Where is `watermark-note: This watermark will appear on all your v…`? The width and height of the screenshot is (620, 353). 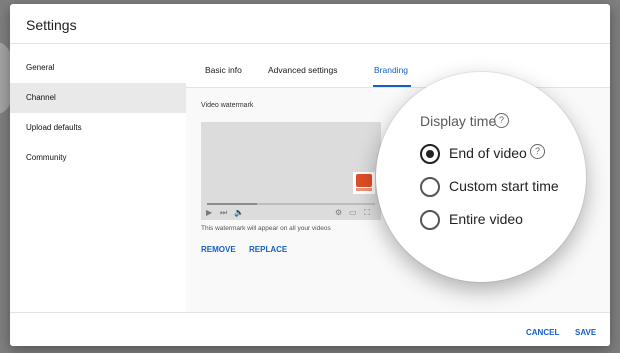
watermark-note: This watermark will appear on all your v… is located at coordinates (266, 228).